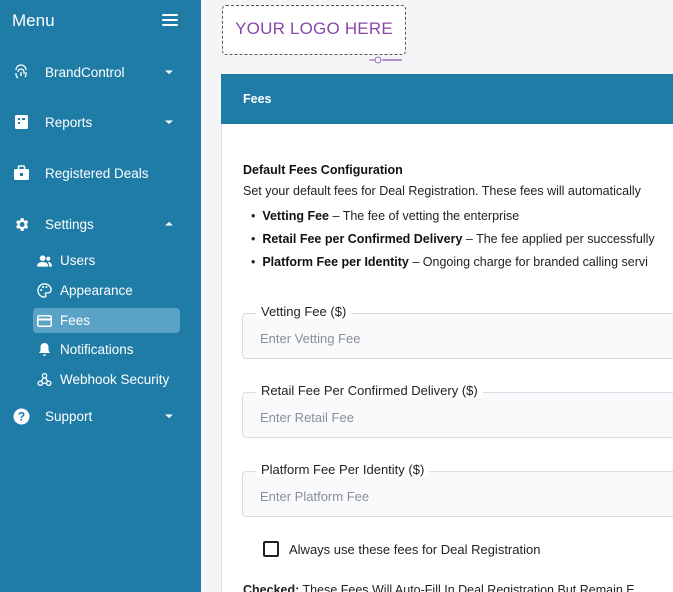  I want to click on card-title: Fees, so click(257, 99).